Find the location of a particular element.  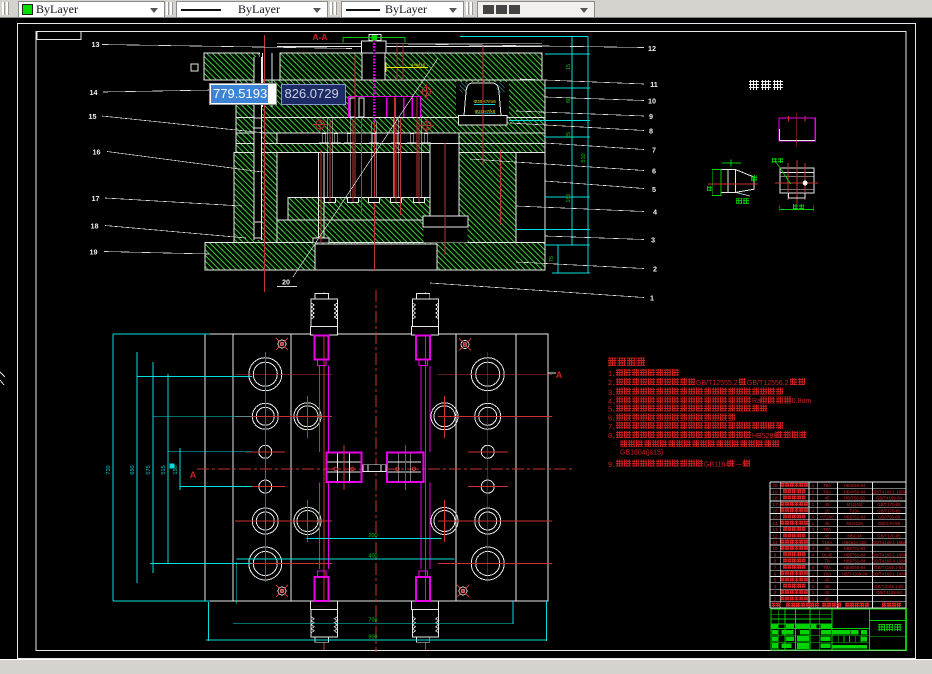

svg-text: A-A is located at coordinates (319, 37).